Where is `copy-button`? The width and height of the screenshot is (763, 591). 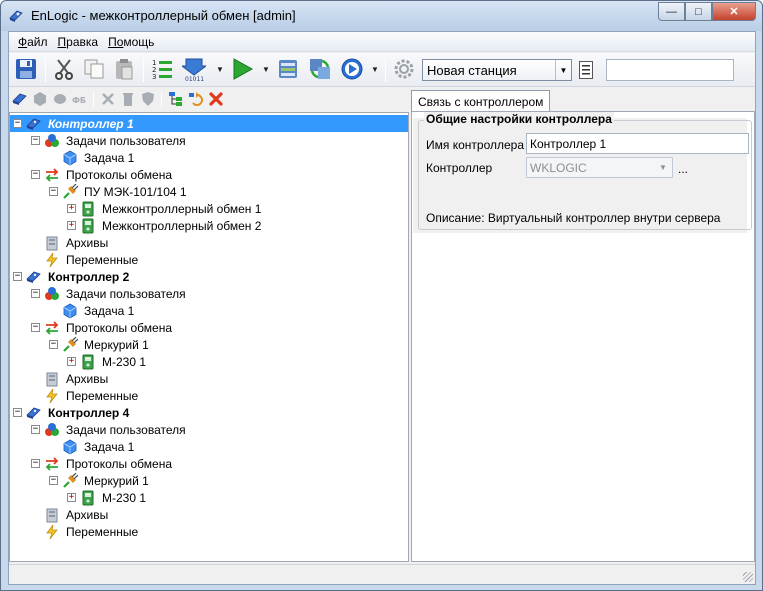
copy-button is located at coordinates (94, 69).